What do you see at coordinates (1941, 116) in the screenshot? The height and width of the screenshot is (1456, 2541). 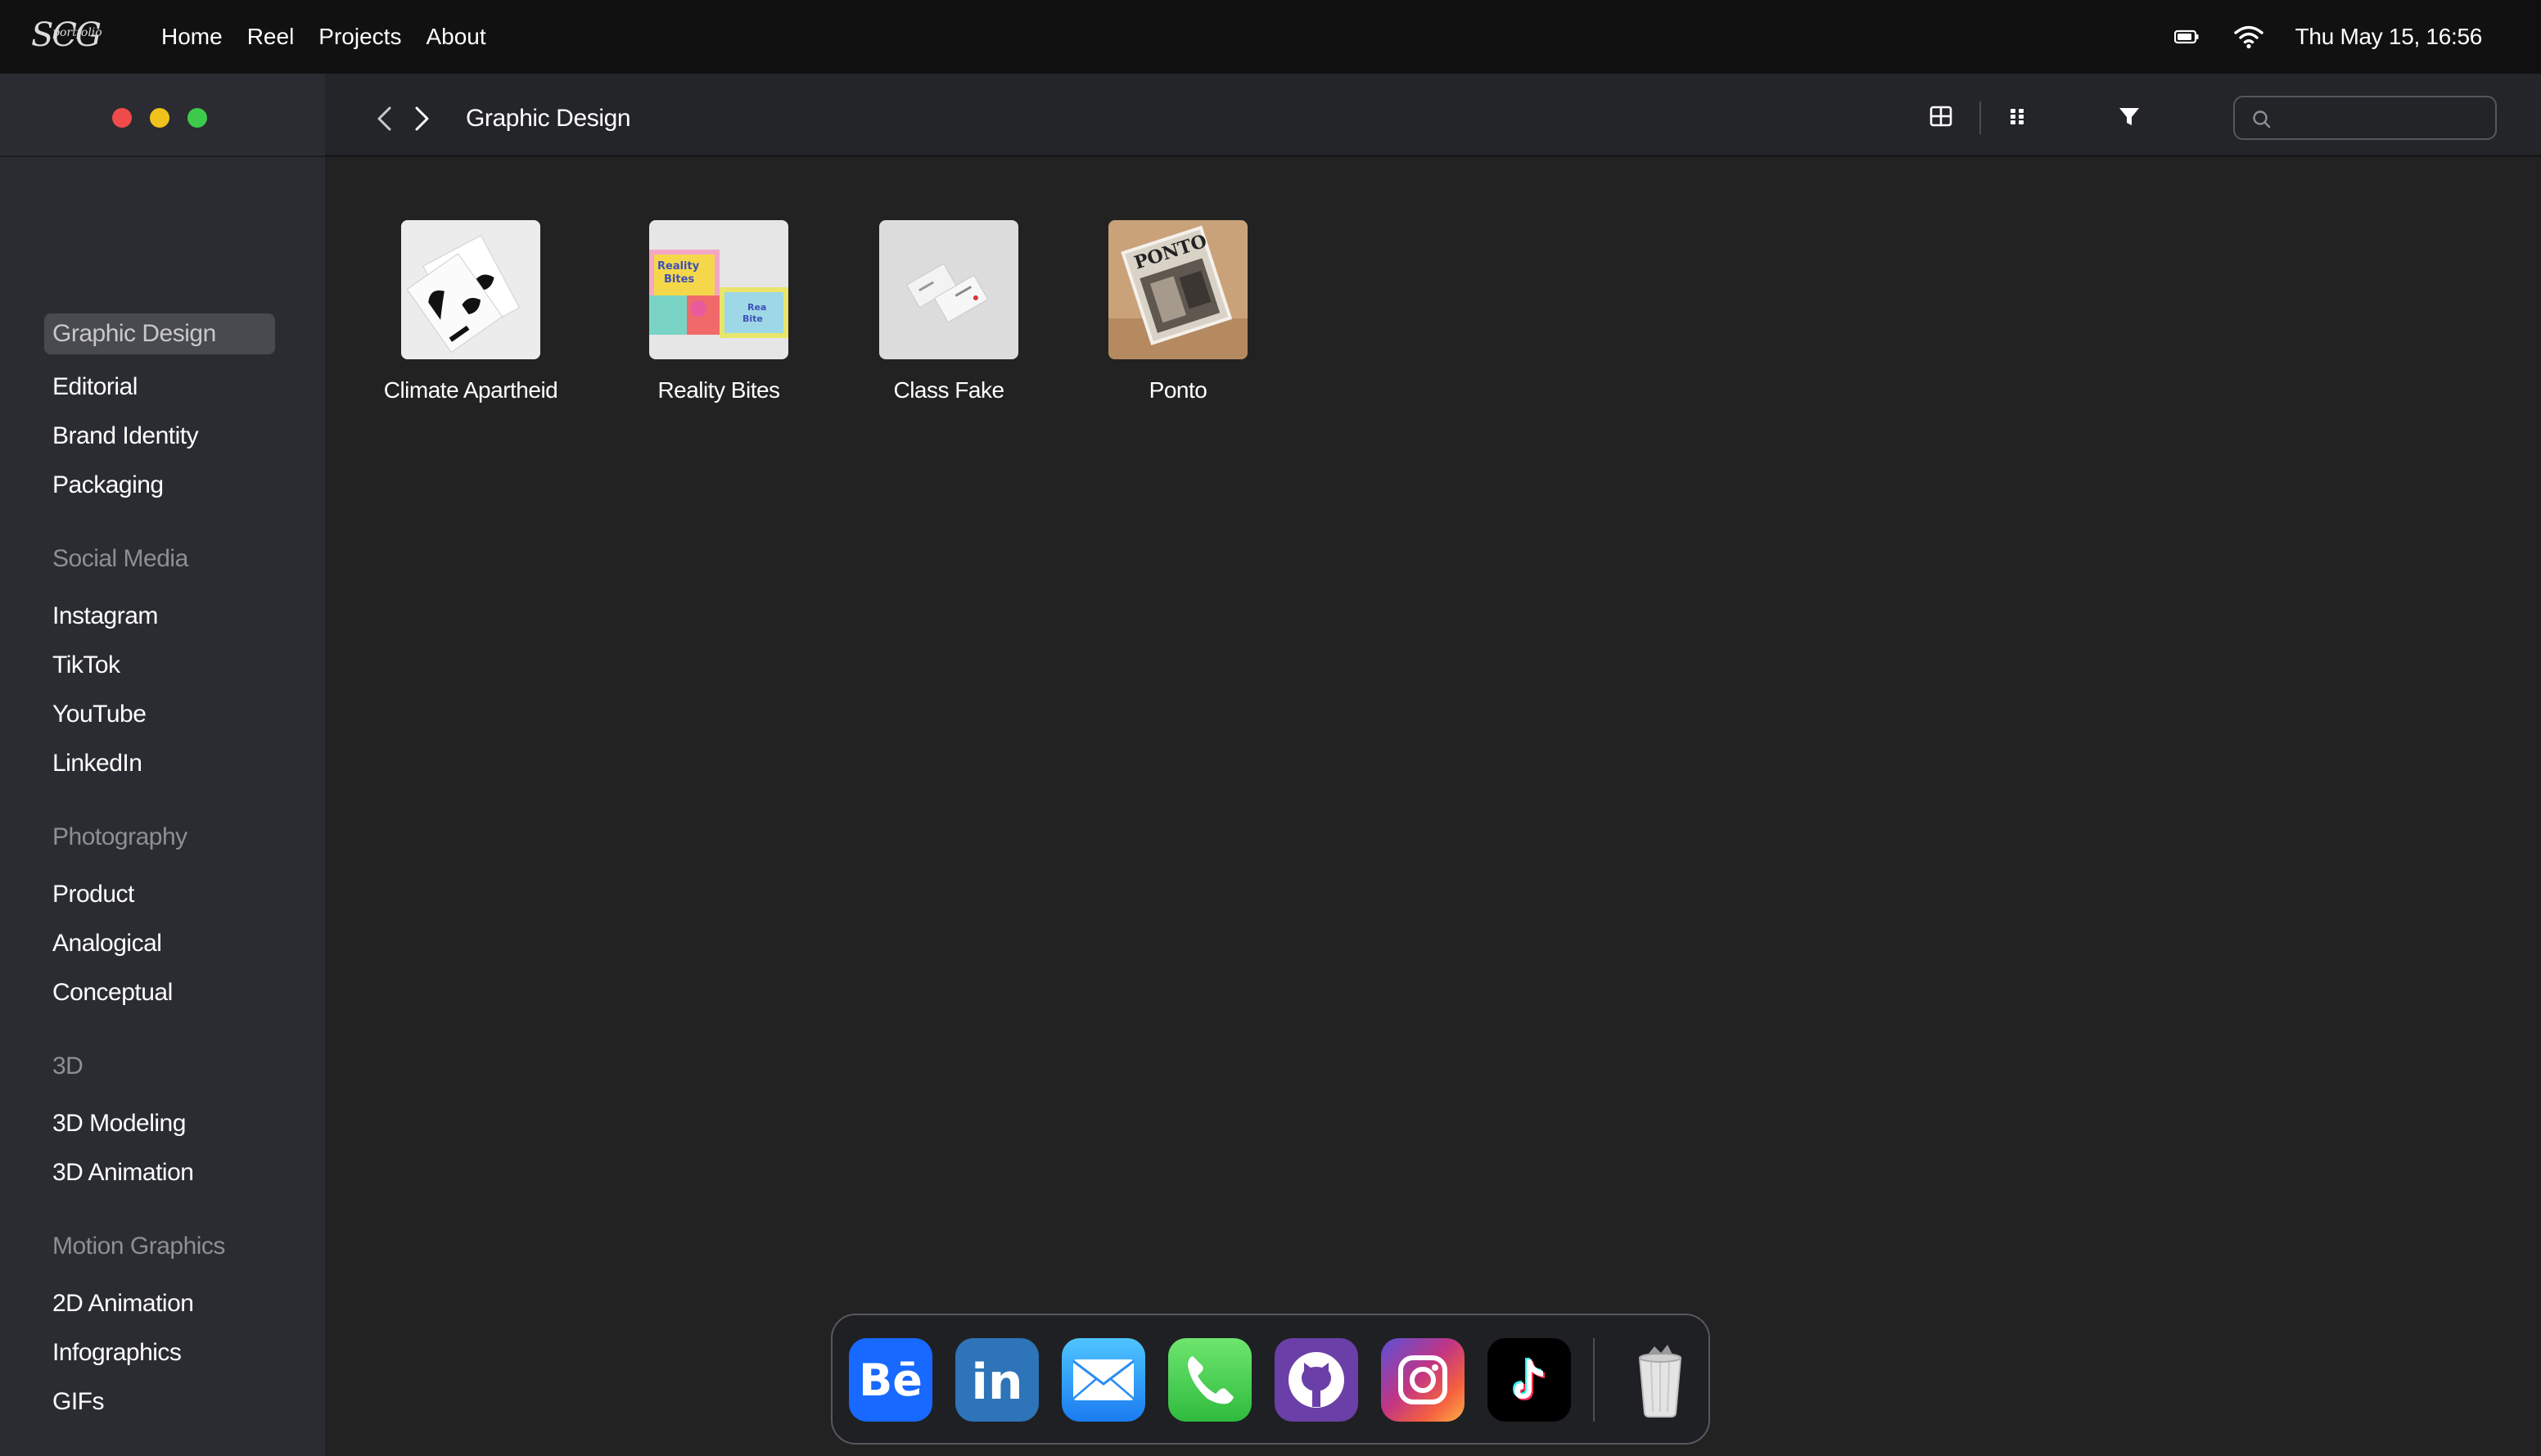 I see `grid-view-icon` at bounding box center [1941, 116].